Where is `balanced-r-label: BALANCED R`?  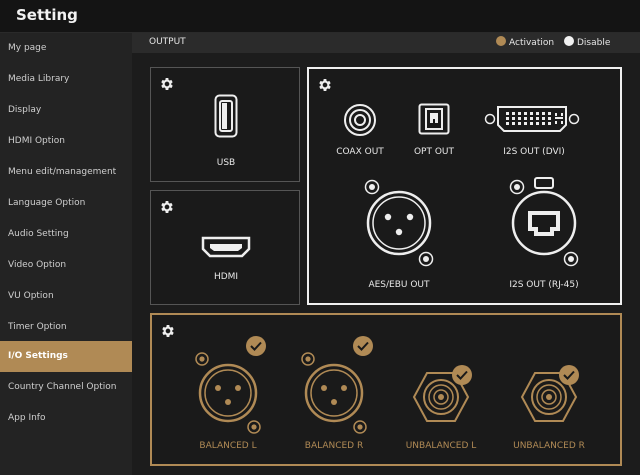
balanced-r-label: BALANCED R is located at coordinates (334, 446).